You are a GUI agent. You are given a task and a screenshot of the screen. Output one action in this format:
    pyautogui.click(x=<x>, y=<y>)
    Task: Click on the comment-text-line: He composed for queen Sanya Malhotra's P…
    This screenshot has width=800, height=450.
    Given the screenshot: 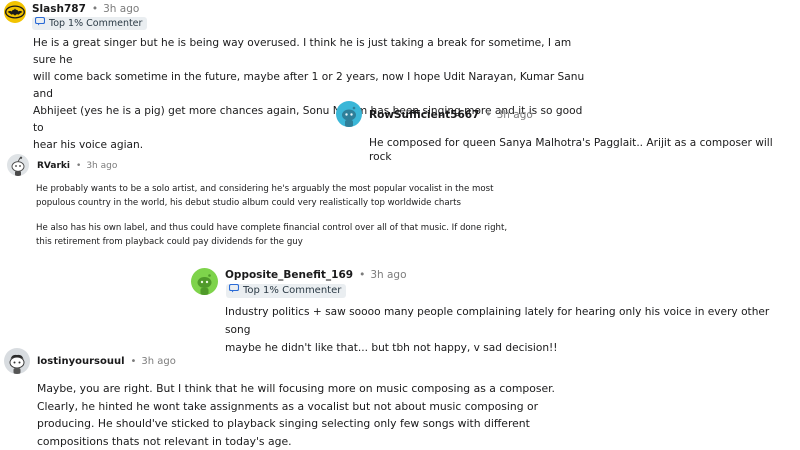 What is the action you would take?
    pyautogui.click(x=571, y=150)
    